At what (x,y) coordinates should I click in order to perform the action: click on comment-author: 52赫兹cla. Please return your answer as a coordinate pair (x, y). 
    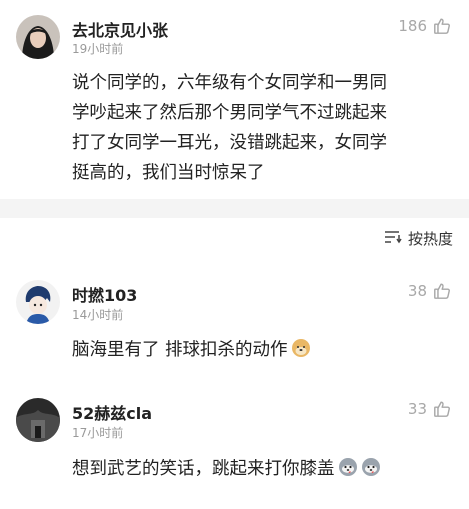
    Looking at the image, I should click on (112, 412).